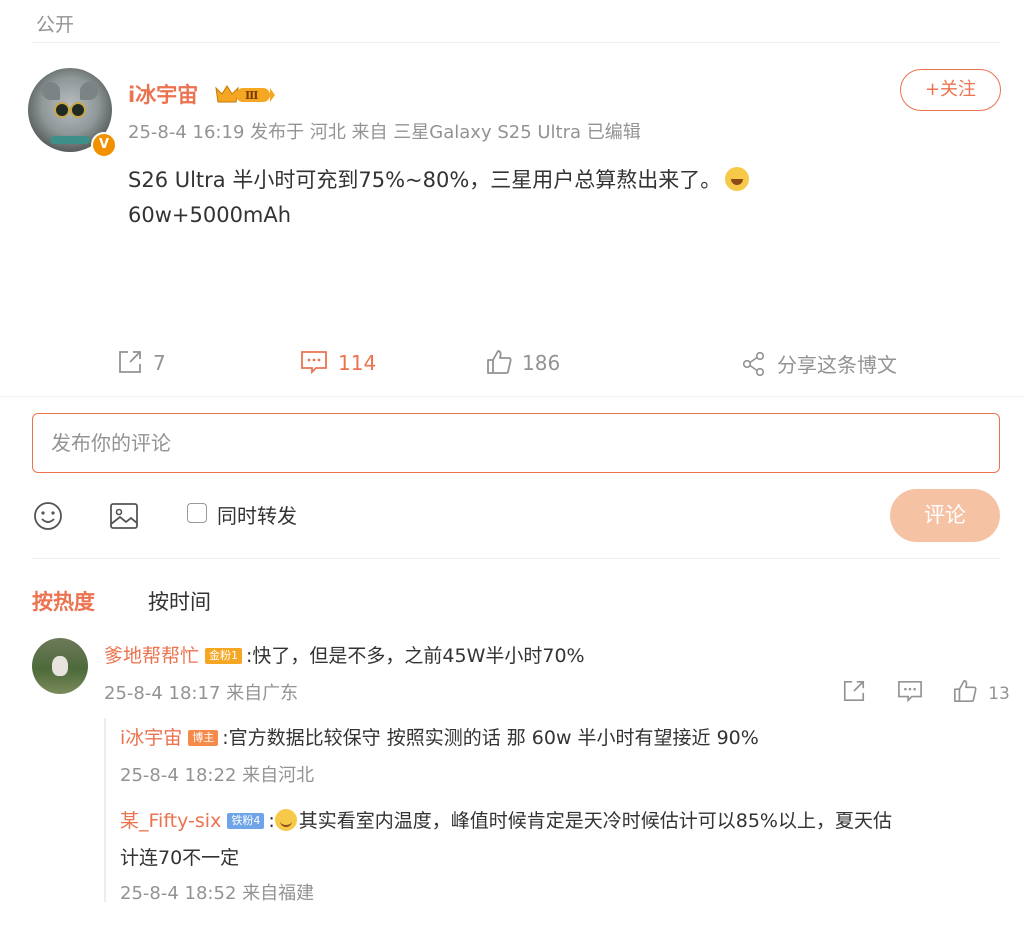 This screenshot has height=928, width=1024. I want to click on comment-like-button: 13, so click(981, 692).